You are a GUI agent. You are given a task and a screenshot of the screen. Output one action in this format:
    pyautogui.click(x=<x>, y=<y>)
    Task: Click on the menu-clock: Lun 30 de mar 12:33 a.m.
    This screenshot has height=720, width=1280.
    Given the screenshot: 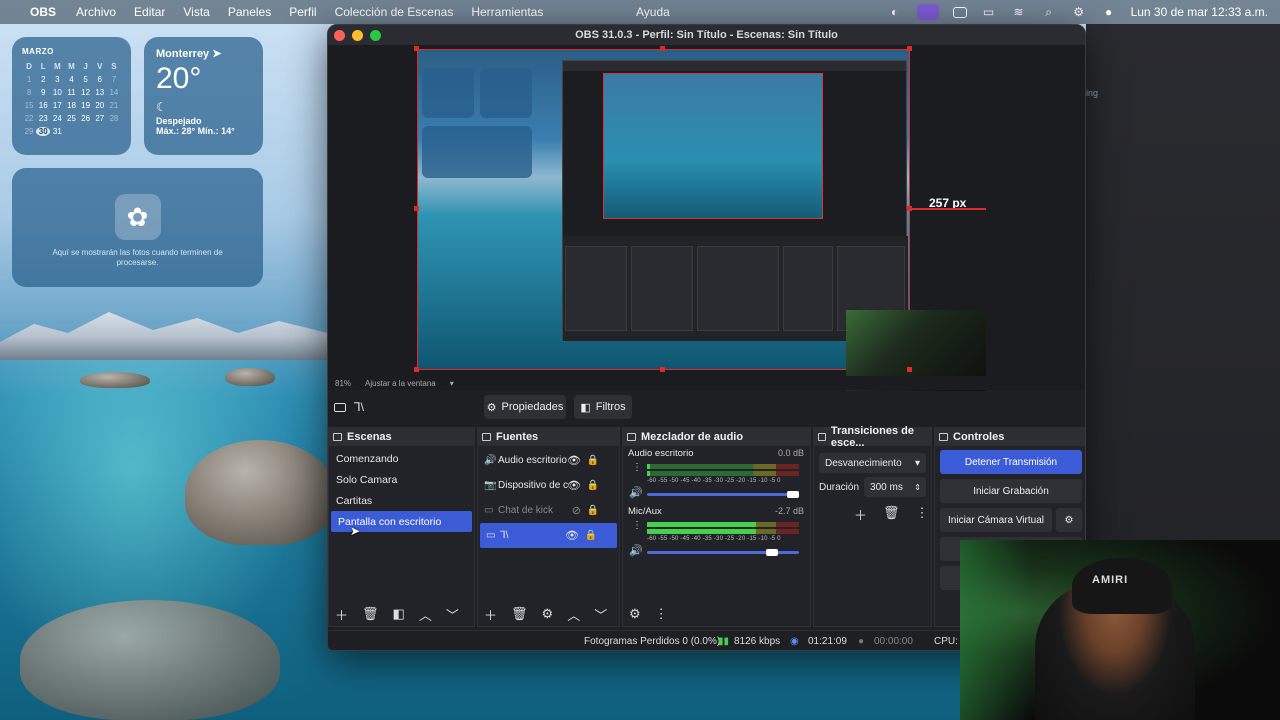 What is the action you would take?
    pyautogui.click(x=1199, y=12)
    